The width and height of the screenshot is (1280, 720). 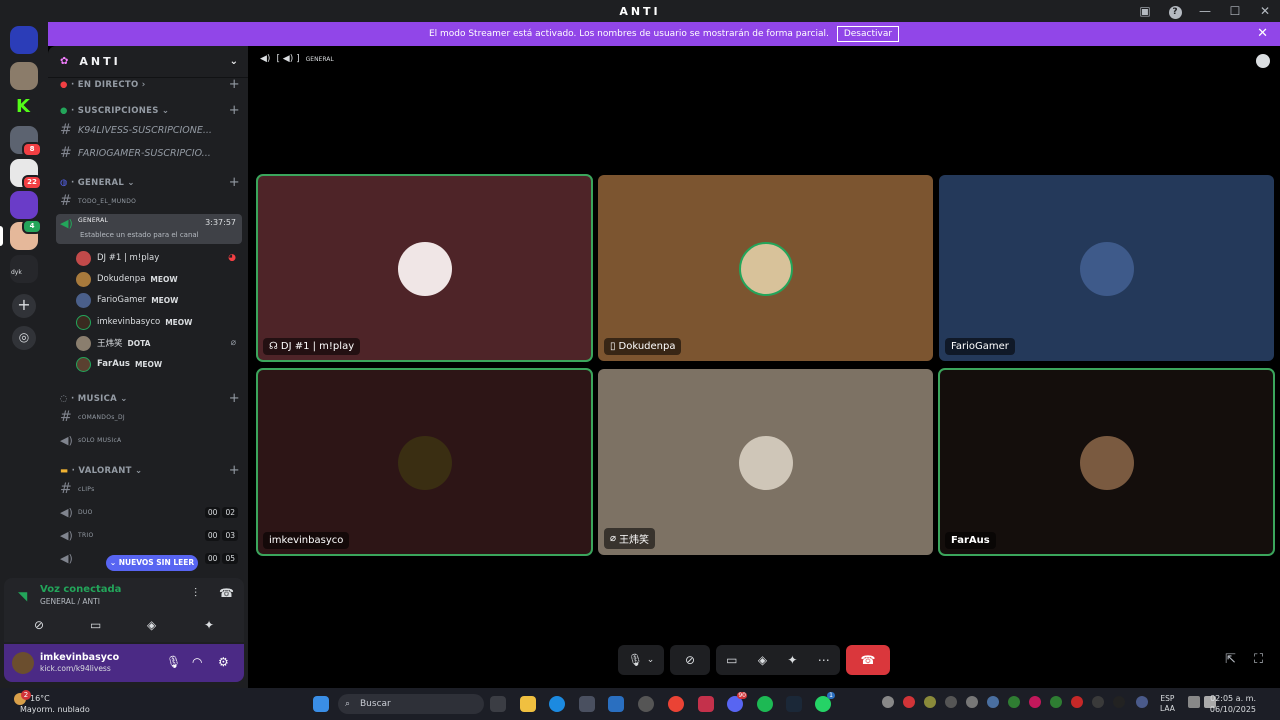 What do you see at coordinates (641, 660) in the screenshot?
I see `microphone-button: 🎙 ⌄` at bounding box center [641, 660].